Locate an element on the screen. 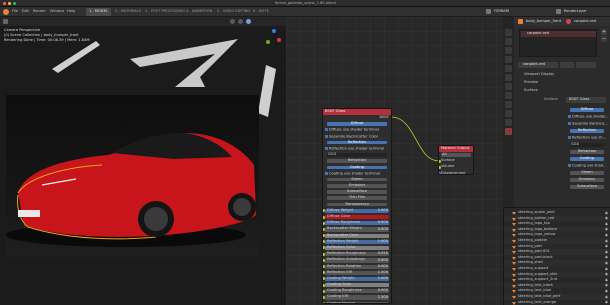 This screenshot has width=610, height=305. tab-materials: 2 - MATERIALS is located at coordinates (128, 12).